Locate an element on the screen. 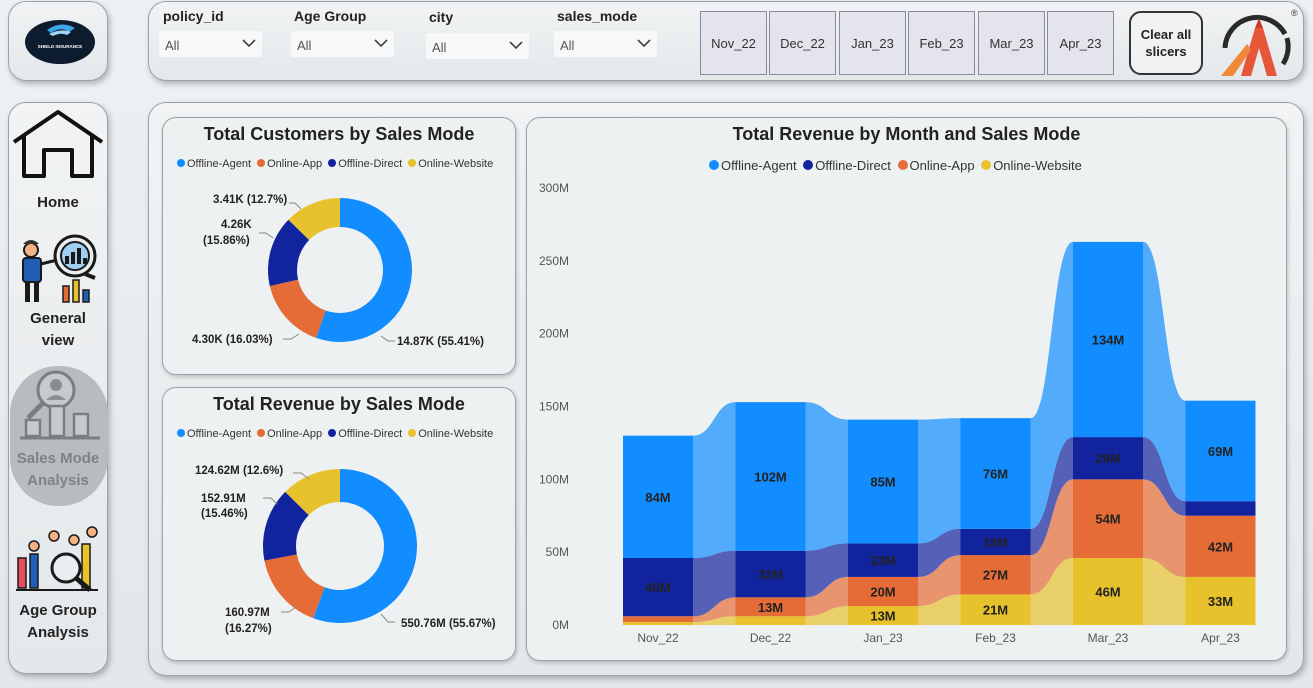 The image size is (1313, 688). age-group-analysis-icon is located at coordinates (57, 560).